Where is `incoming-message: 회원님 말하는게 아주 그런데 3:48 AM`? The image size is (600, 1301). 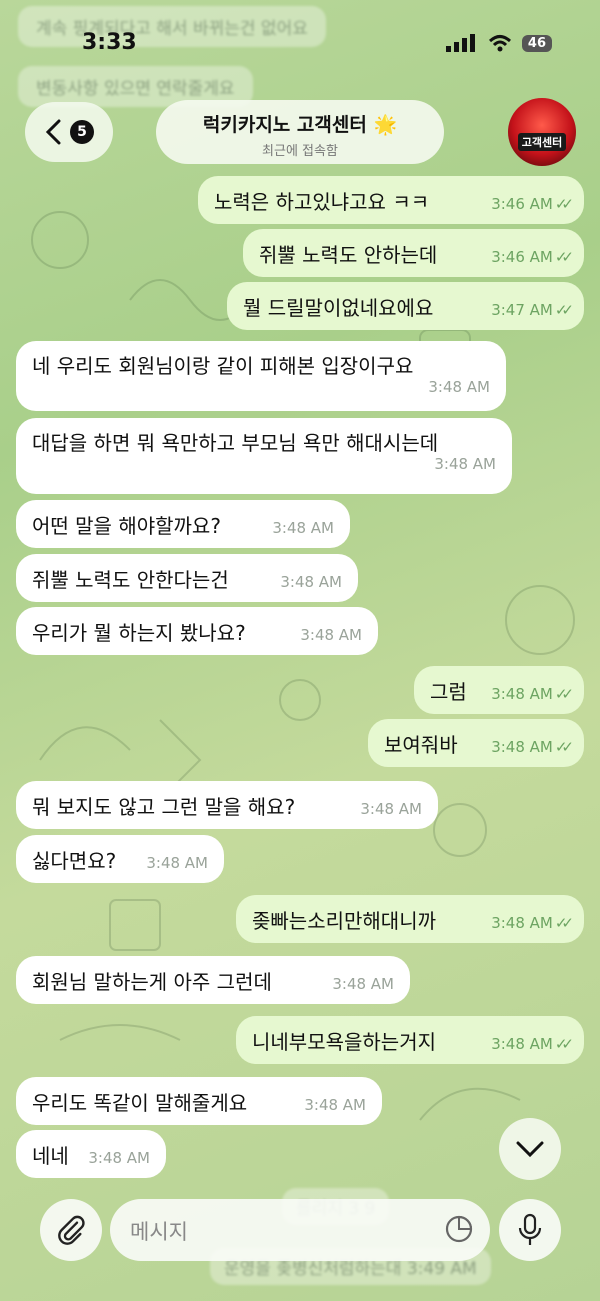
incoming-message: 회원님 말하는게 아주 그런데 3:48 AM is located at coordinates (213, 980).